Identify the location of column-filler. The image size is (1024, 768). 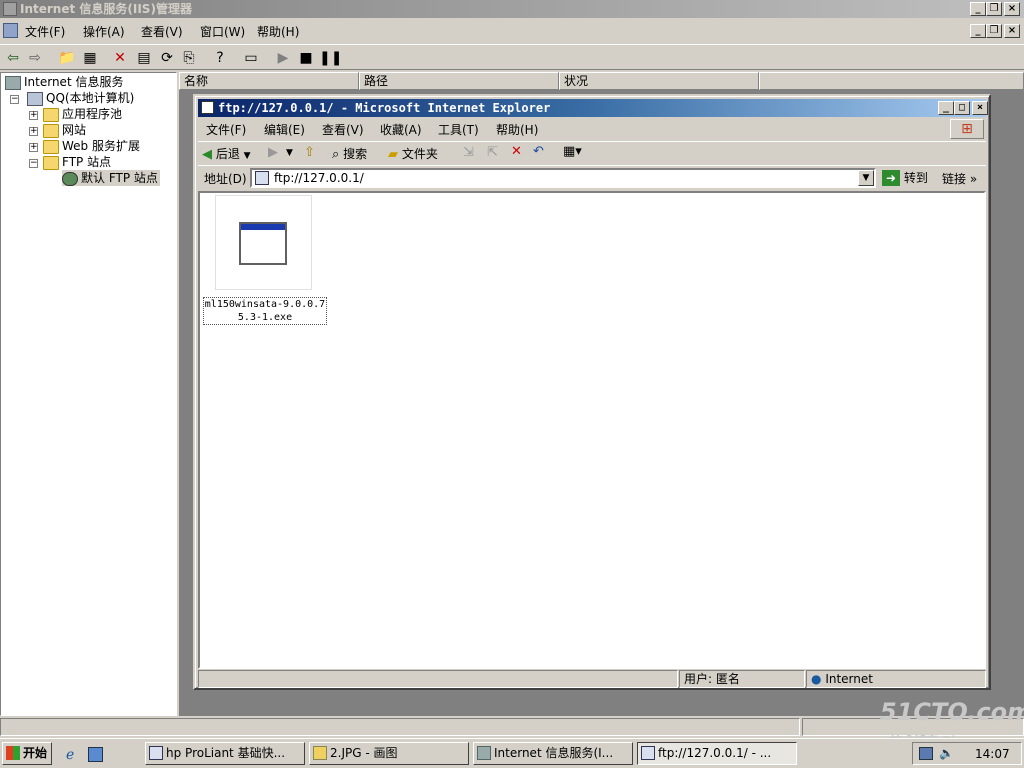
(891, 81).